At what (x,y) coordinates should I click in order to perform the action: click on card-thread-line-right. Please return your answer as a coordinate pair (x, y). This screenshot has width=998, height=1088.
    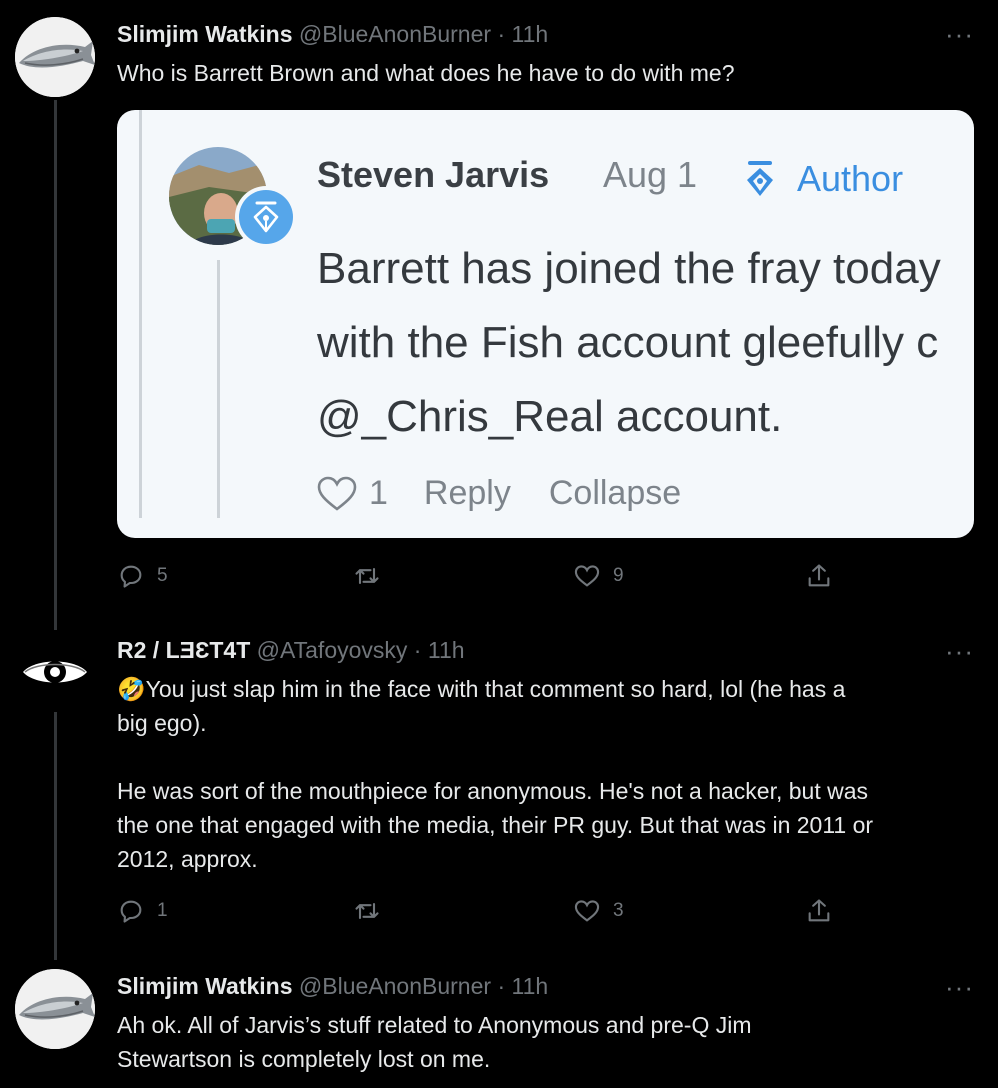
    Looking at the image, I should click on (218, 389).